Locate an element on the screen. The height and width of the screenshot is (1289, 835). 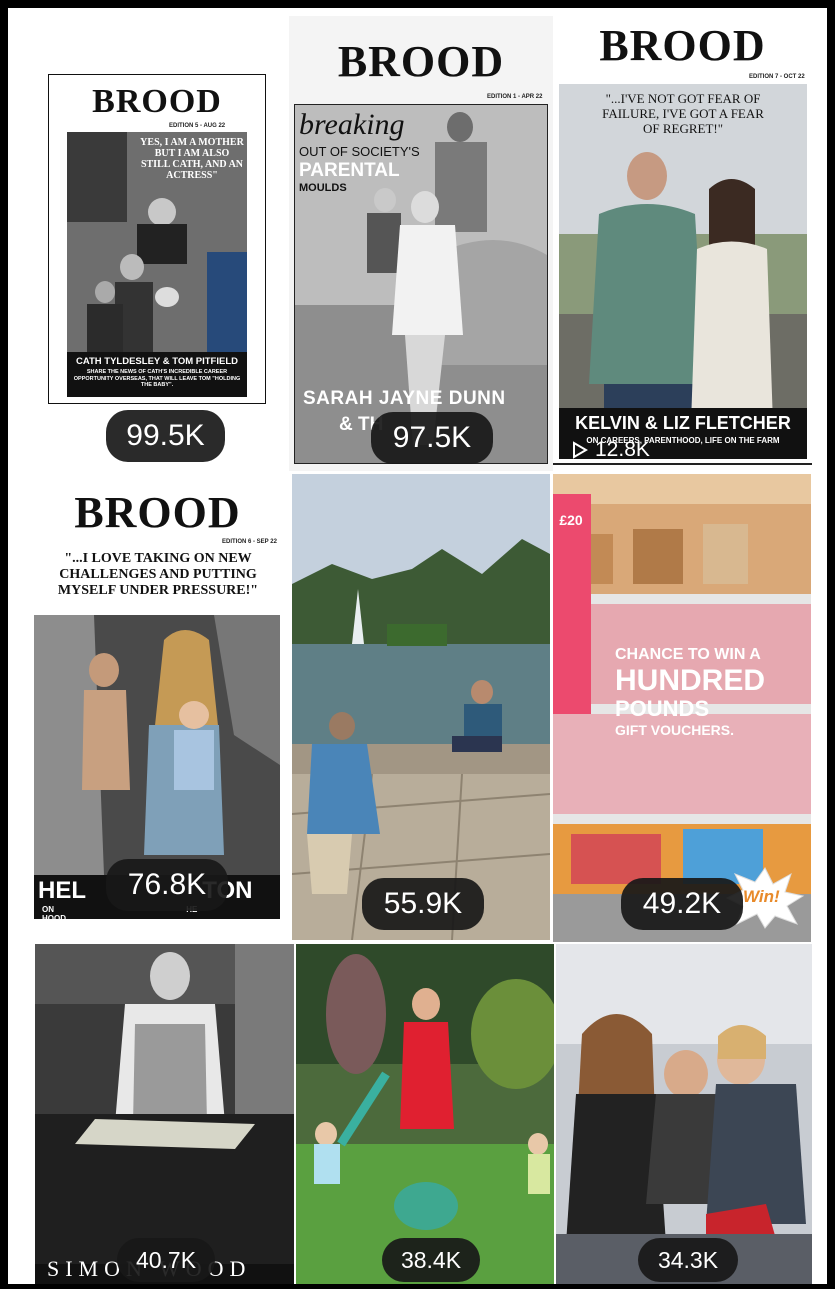
promo-line-4: GIFT VOUCHERS. is located at coordinates (675, 730).